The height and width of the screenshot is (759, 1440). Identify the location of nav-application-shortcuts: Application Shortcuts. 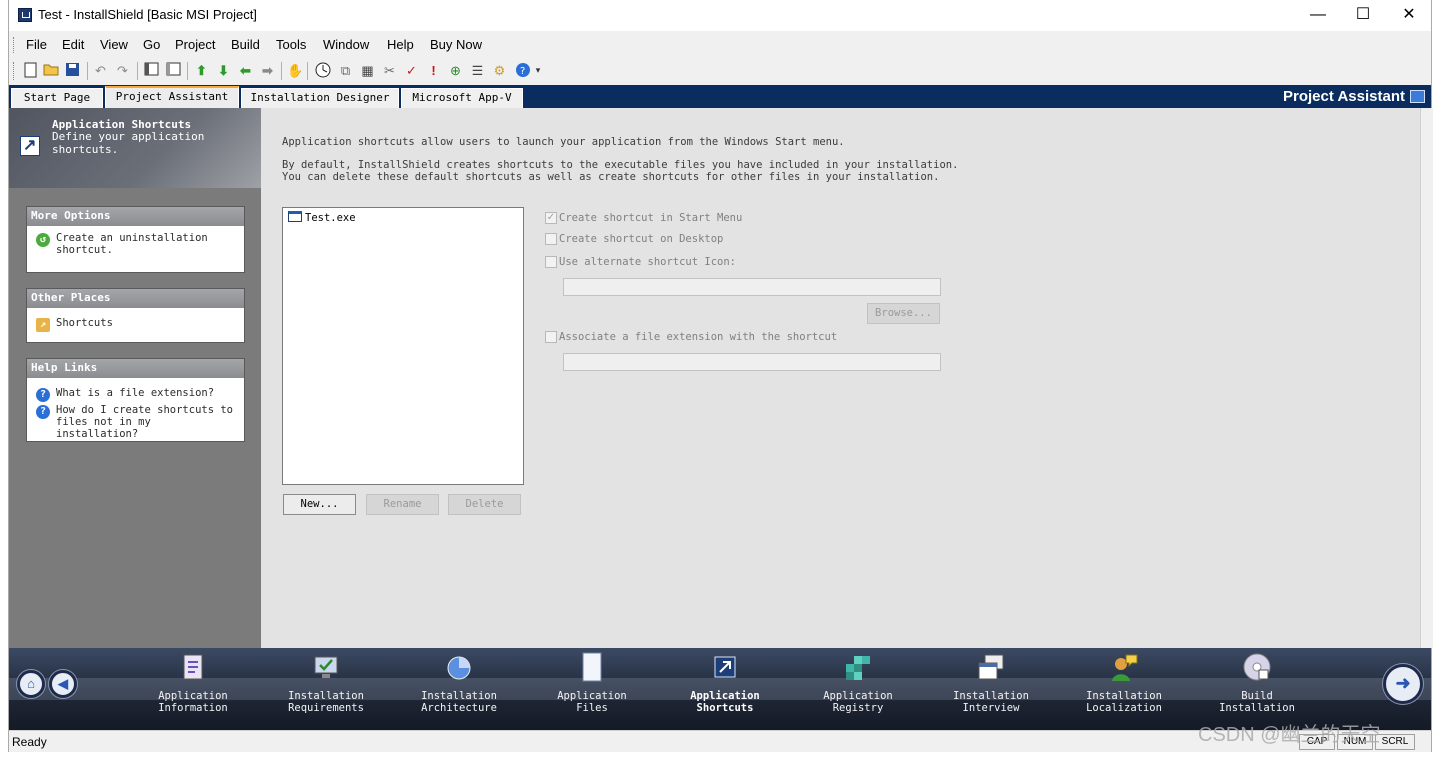
(725, 681).